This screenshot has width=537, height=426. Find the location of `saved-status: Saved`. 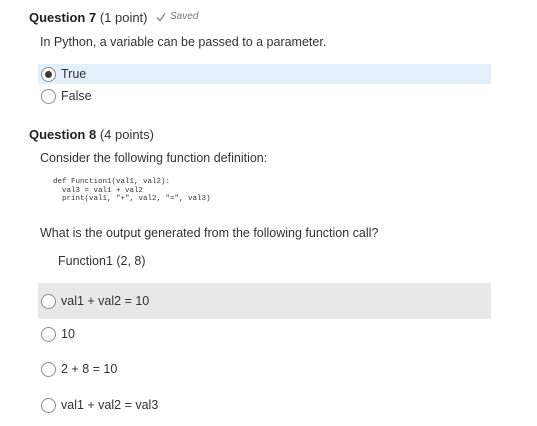

saved-status: Saved is located at coordinates (177, 16).